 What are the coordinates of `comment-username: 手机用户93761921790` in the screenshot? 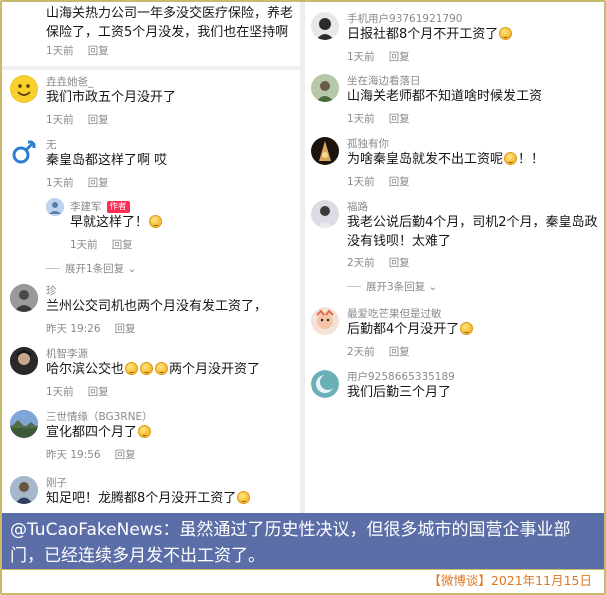 It's located at (405, 18).